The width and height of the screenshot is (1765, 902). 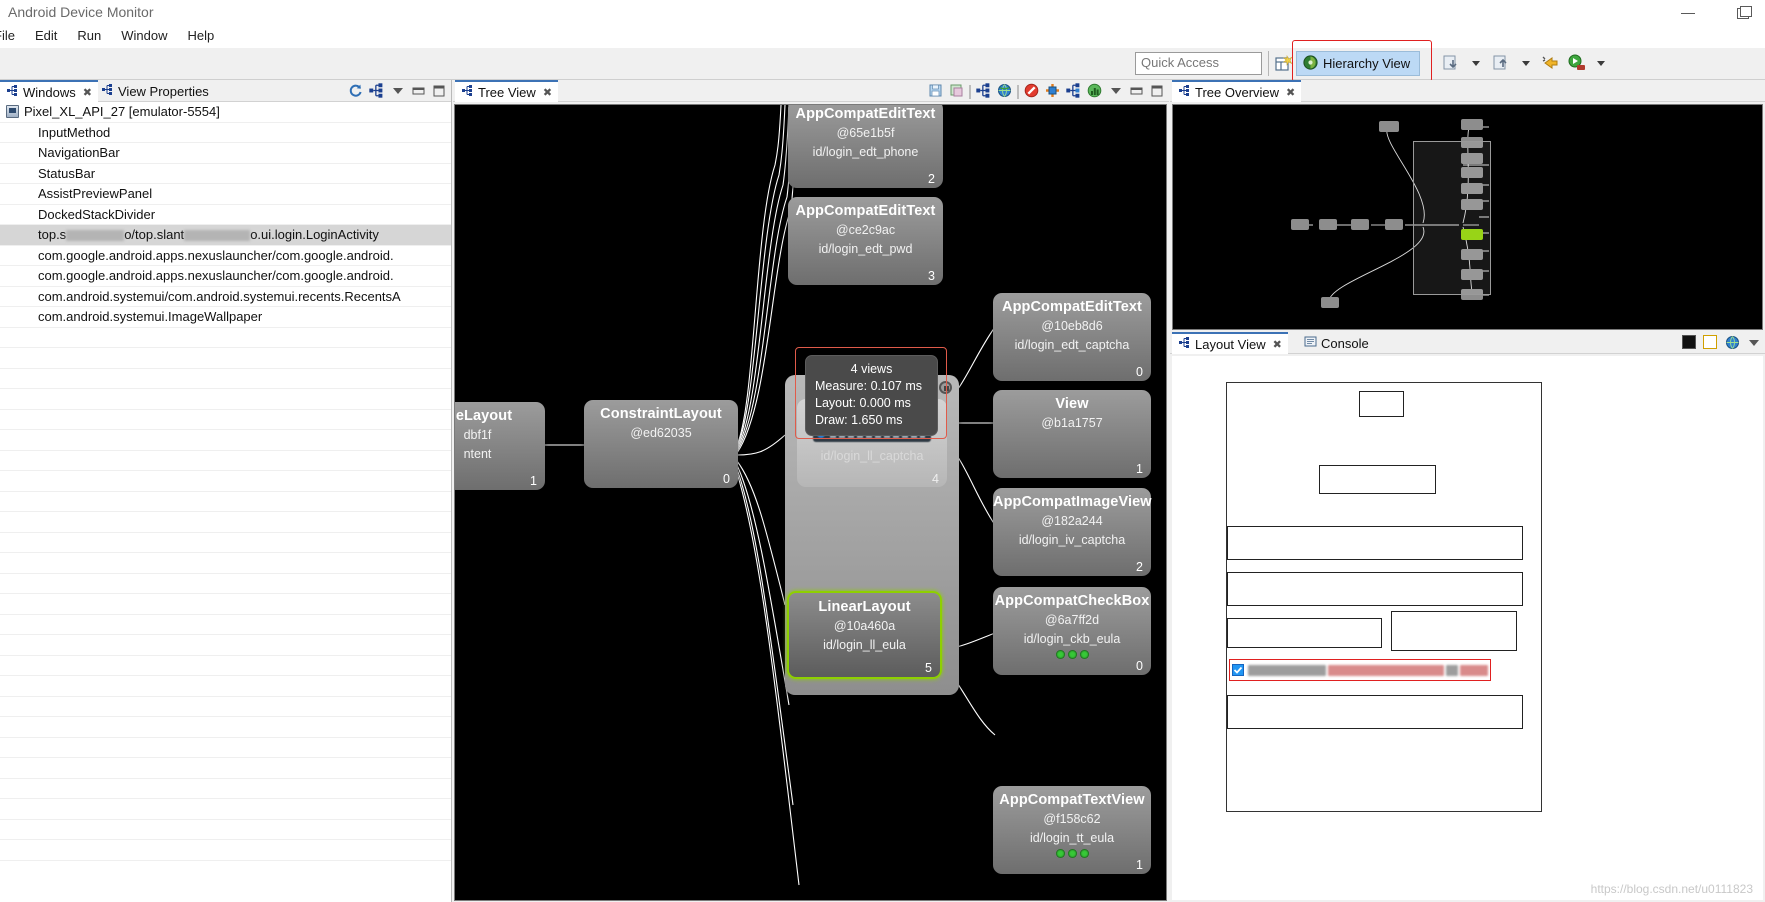 What do you see at coordinates (1031, 90) in the screenshot?
I see `invalidate-icon` at bounding box center [1031, 90].